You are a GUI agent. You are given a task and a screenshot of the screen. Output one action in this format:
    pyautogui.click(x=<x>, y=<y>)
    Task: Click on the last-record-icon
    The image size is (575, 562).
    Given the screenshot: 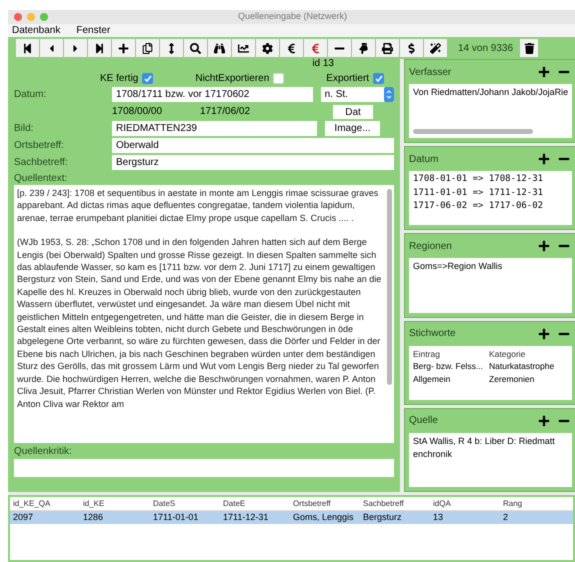 What is the action you would take?
    pyautogui.click(x=99, y=48)
    